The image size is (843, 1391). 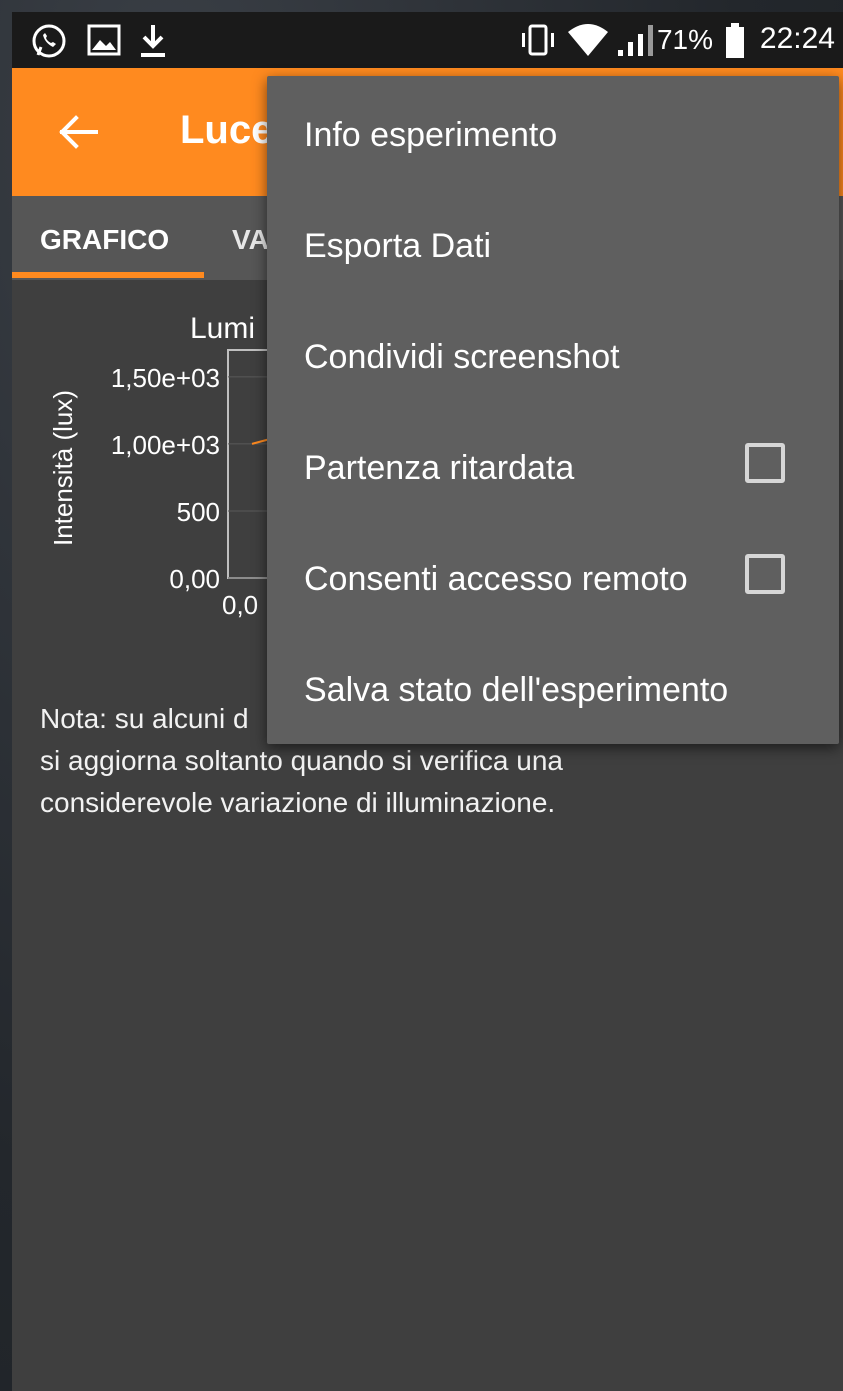 I want to click on page-title: Luce, so click(x=227, y=130).